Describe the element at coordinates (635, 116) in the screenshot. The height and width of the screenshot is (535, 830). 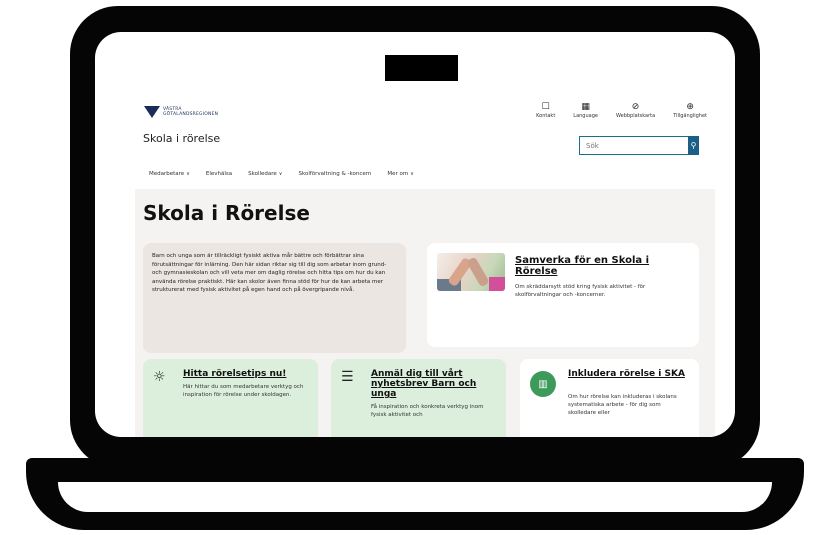
I see `utility-label: Webbplatskarta` at that location.